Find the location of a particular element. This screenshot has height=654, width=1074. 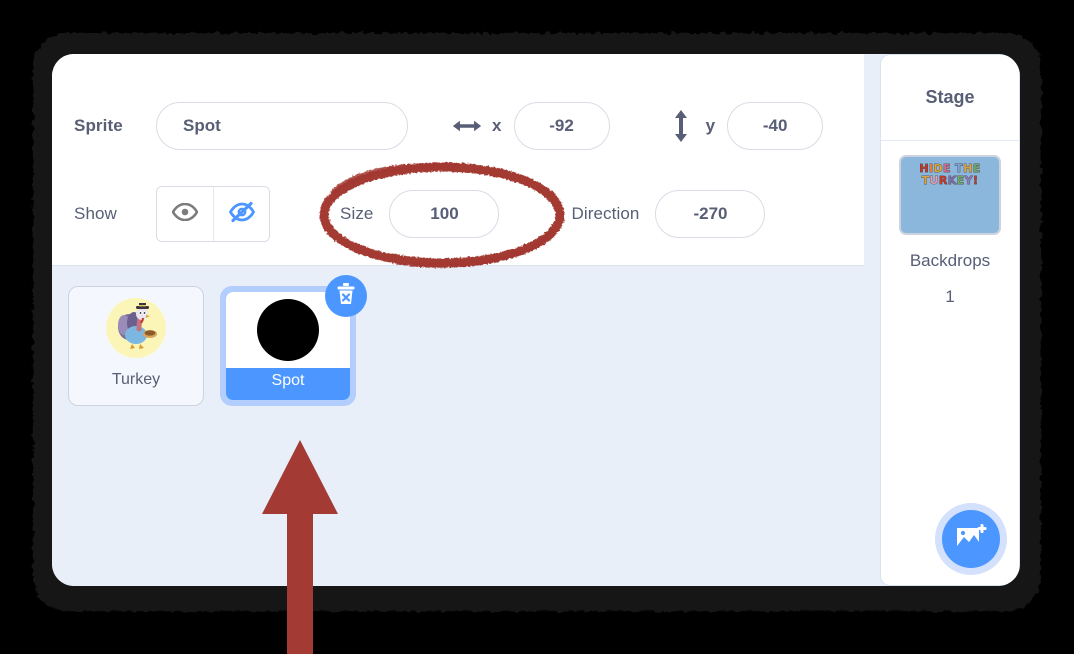

sprite-list: Turkey Spot is located at coordinates (217, 340).